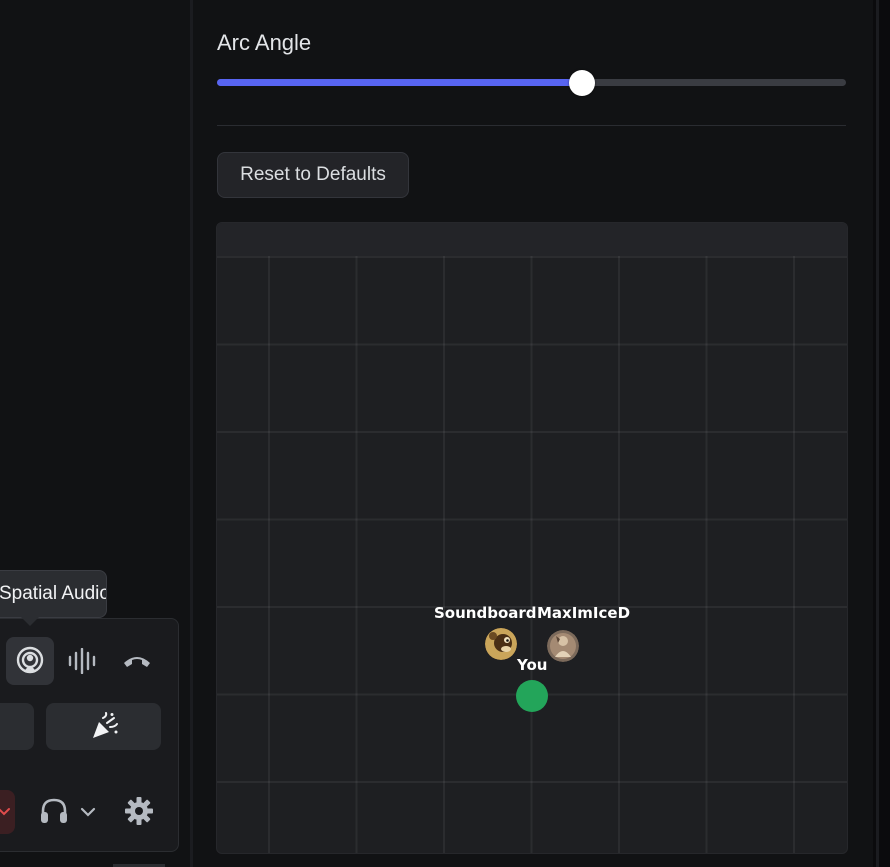 This screenshot has width=890, height=867. What do you see at coordinates (531, 125) in the screenshot?
I see `section-divider` at bounding box center [531, 125].